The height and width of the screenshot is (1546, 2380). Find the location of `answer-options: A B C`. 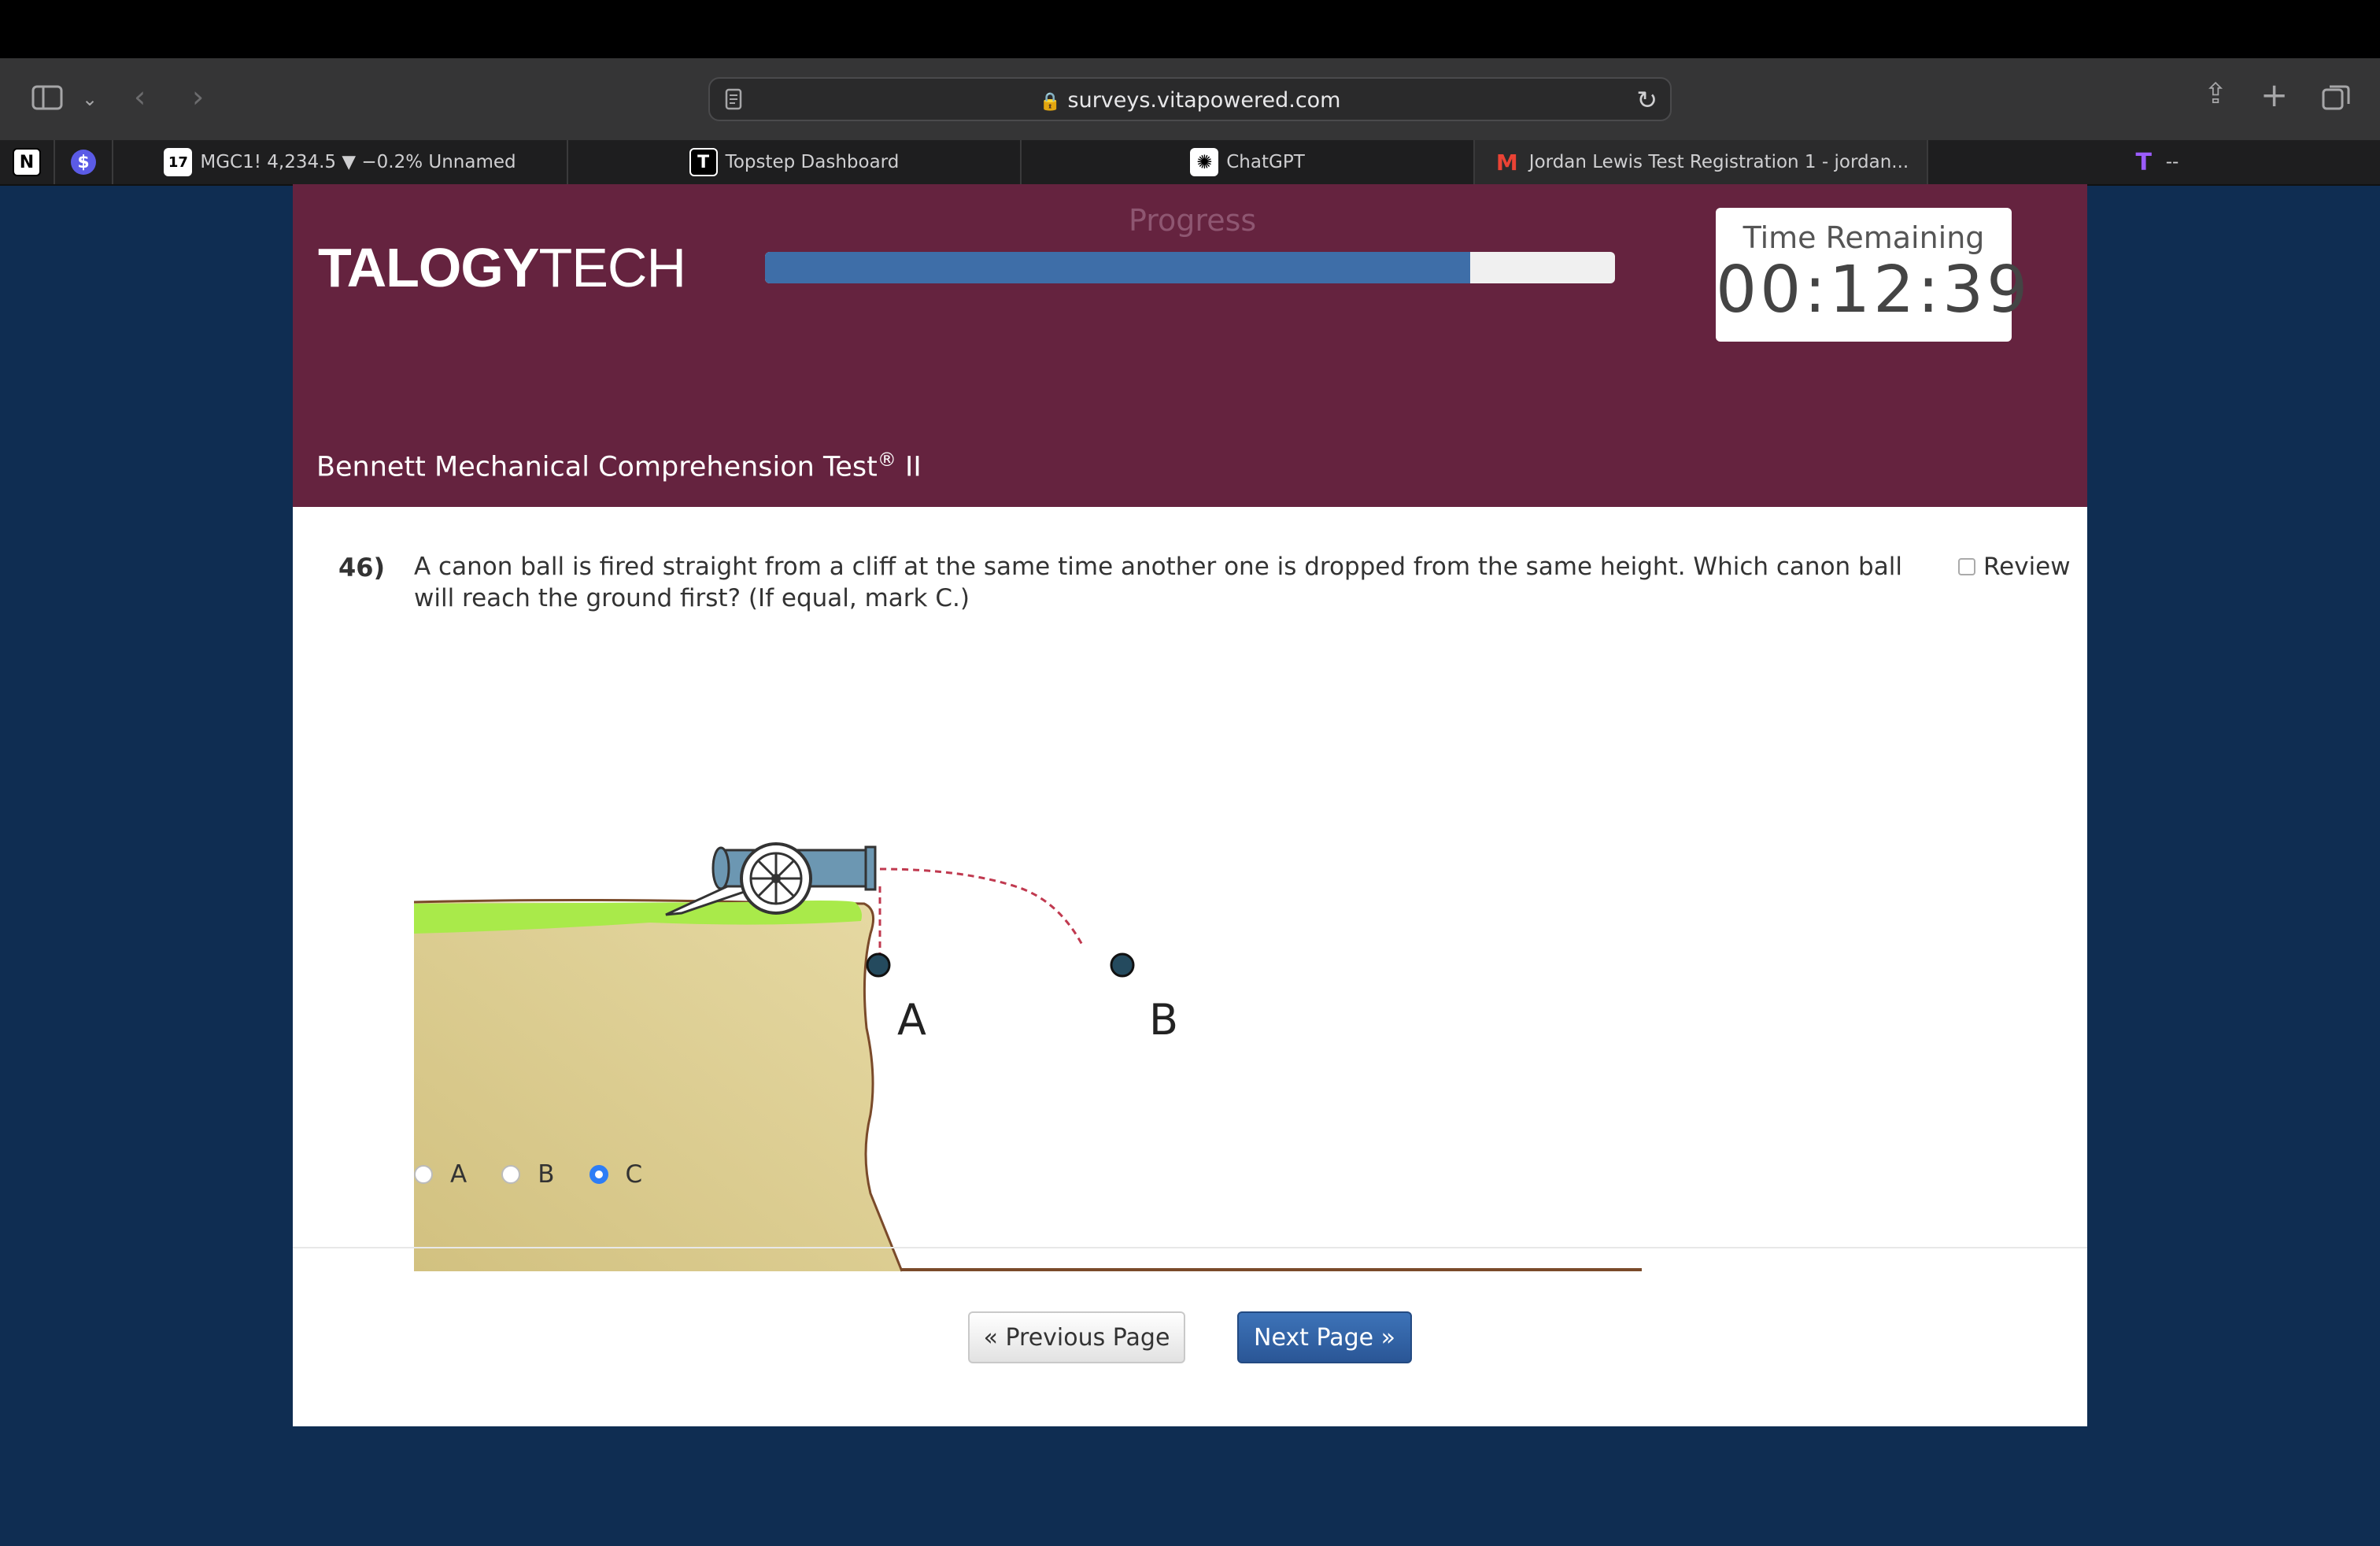

answer-options: A B C is located at coordinates (528, 1174).